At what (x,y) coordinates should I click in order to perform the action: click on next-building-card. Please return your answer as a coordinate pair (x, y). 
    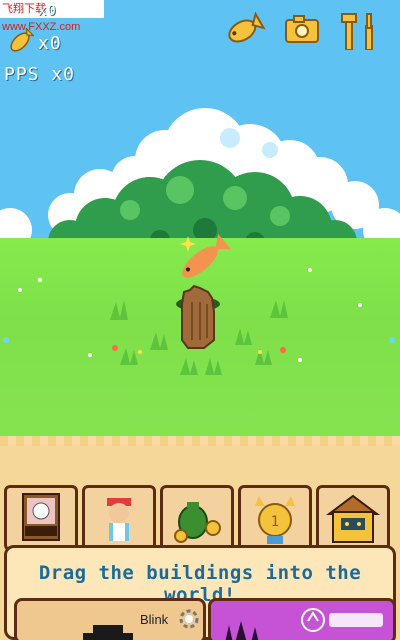
    Looking at the image, I should click on (302, 619).